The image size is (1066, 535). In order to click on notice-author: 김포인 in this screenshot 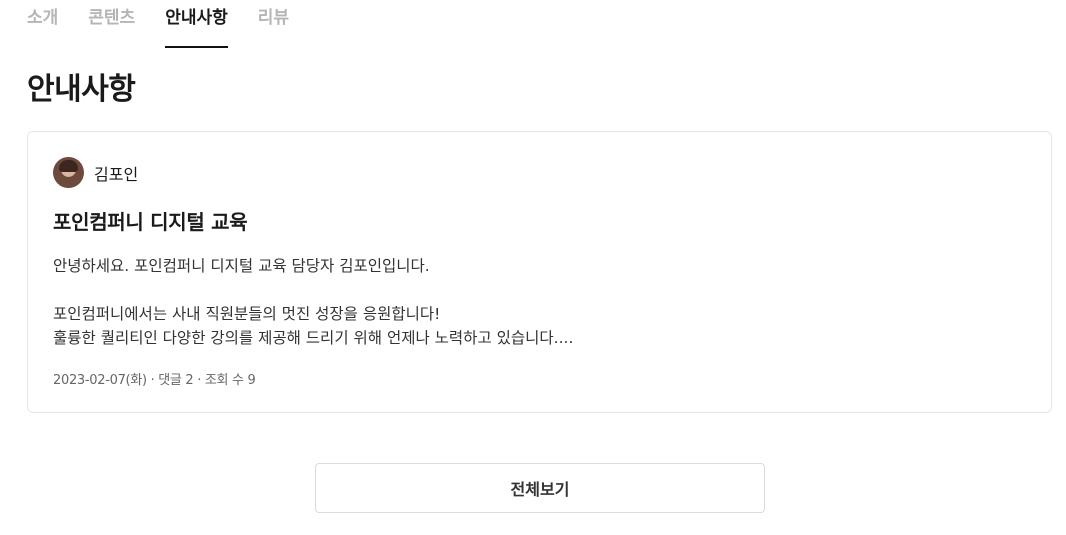, I will do `click(95, 172)`.